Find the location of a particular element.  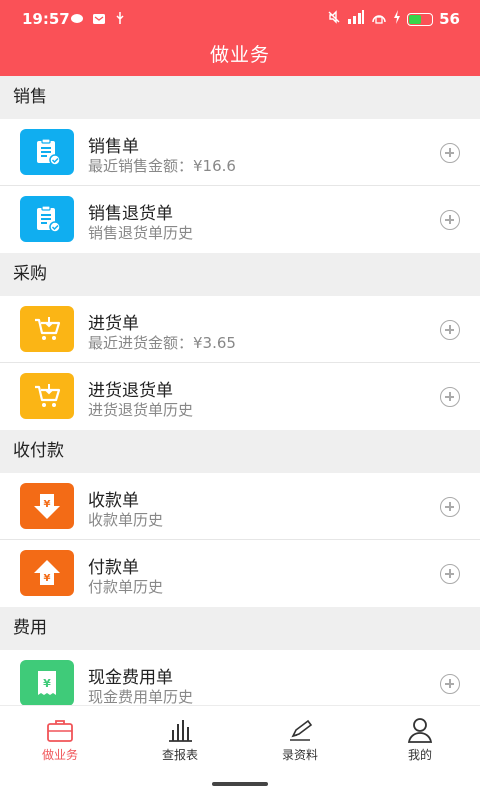

item-subtitle: 进货退货单历史 is located at coordinates (141, 410).